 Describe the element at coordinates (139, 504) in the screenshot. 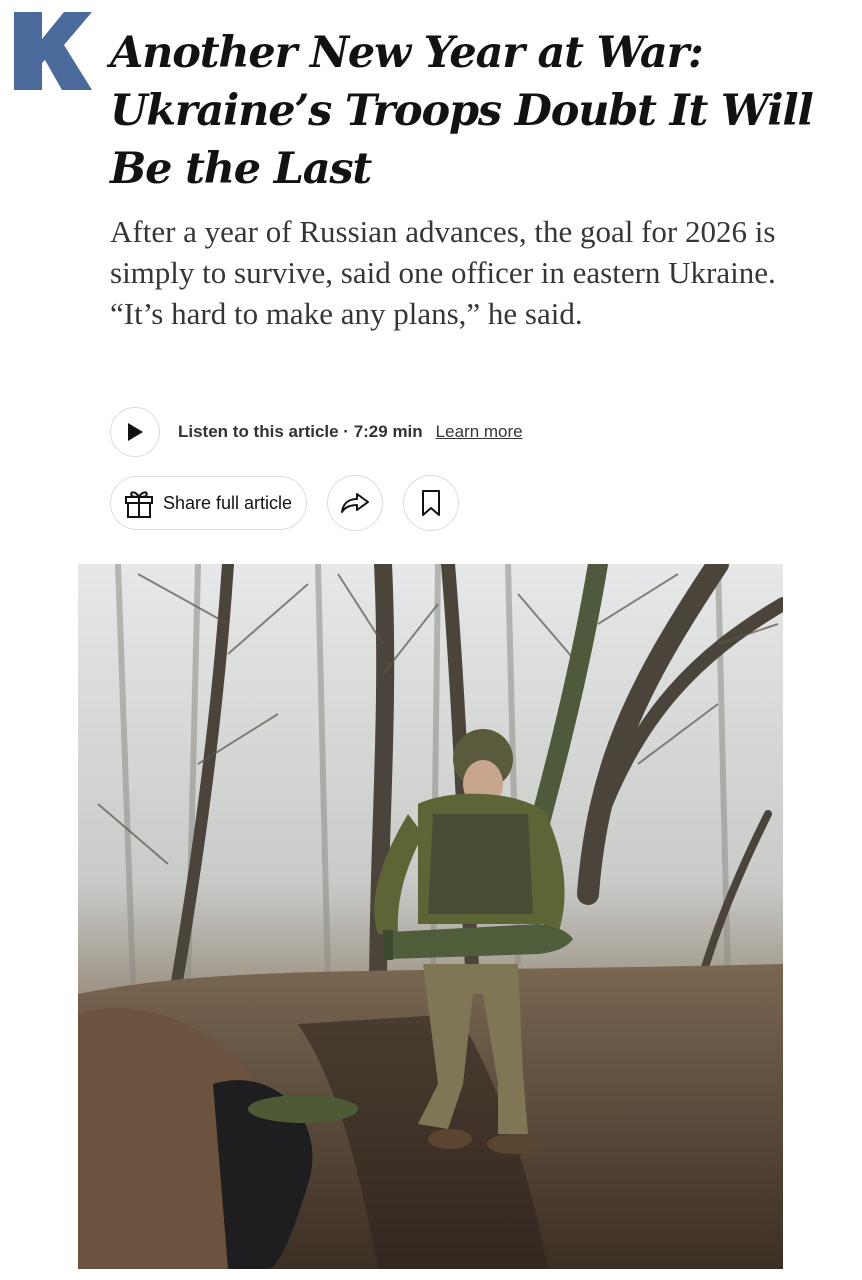

I see `gift-icon` at that location.